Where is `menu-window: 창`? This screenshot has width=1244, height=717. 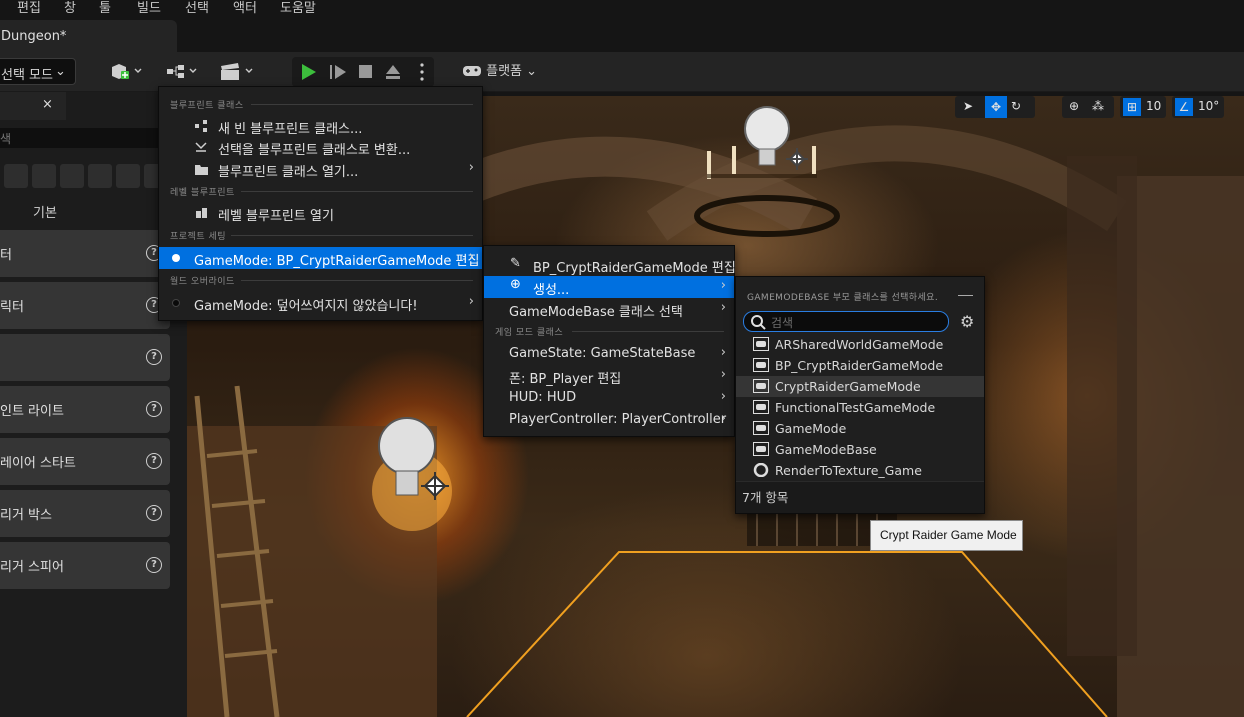 menu-window: 창 is located at coordinates (70, 8).